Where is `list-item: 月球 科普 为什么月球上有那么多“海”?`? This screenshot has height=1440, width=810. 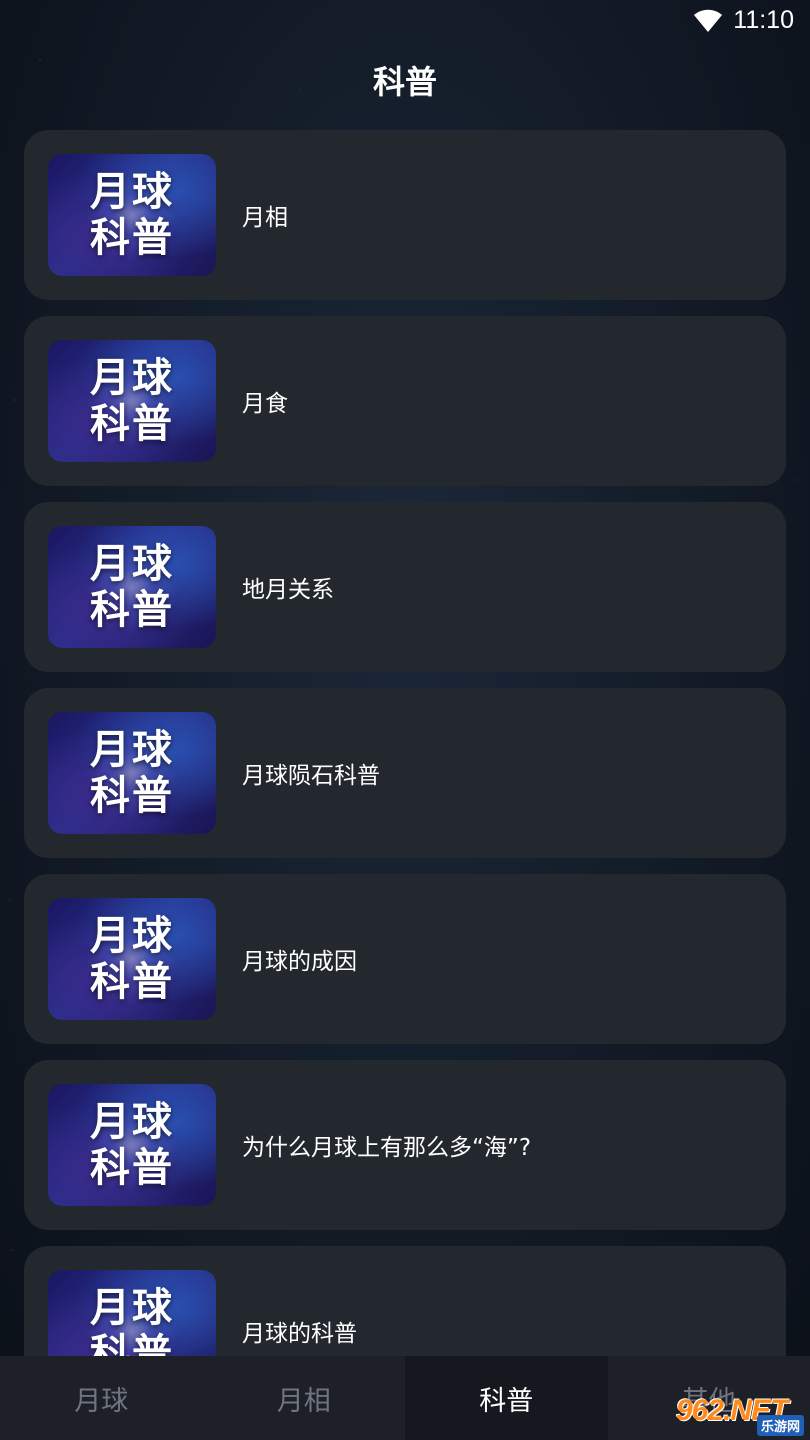 list-item: 月球 科普 为什么月球上有那么多“海”? is located at coordinates (405, 1145).